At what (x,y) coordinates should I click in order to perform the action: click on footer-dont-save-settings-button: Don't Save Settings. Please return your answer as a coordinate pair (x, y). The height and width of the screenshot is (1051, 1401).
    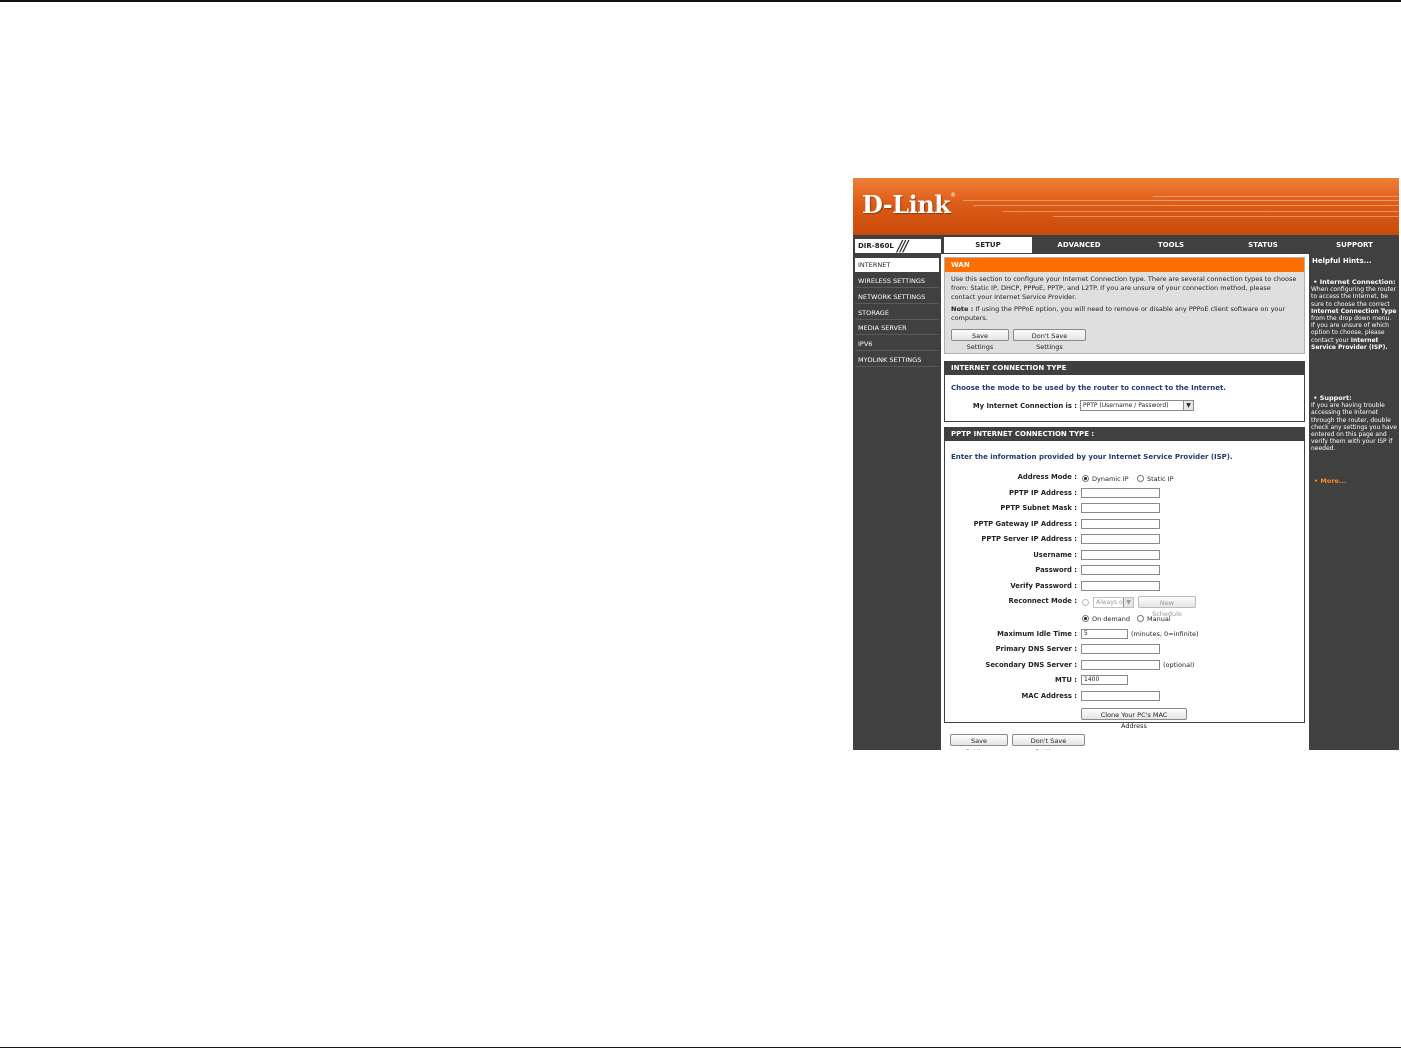
    Looking at the image, I should click on (1048, 742).